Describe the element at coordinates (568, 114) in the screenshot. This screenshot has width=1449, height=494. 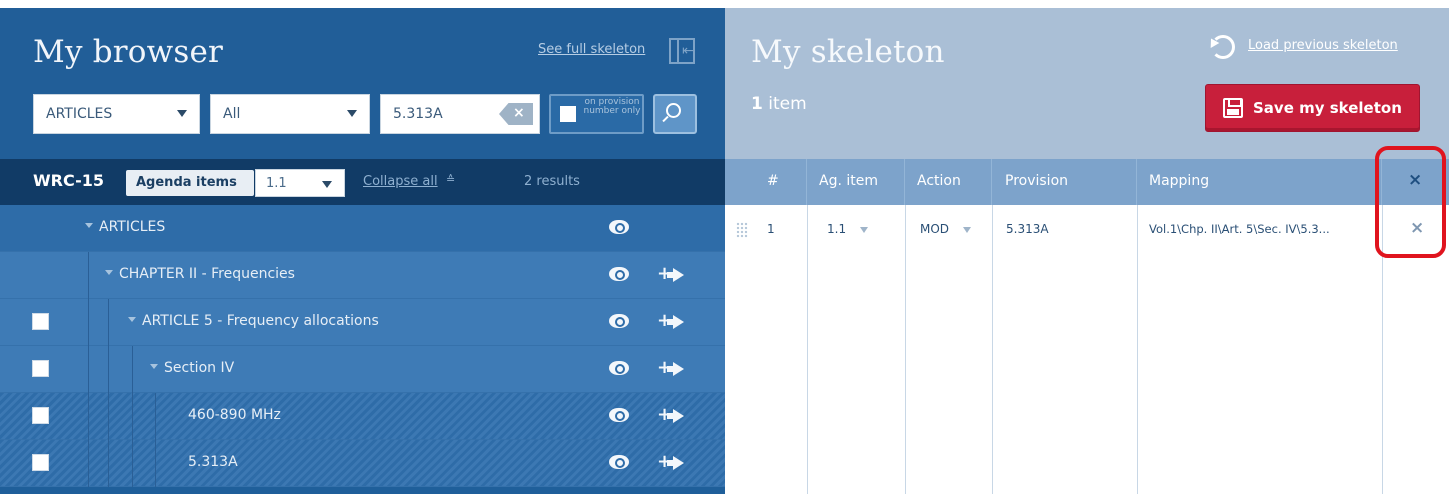
I see `provision-only-checkbox` at that location.